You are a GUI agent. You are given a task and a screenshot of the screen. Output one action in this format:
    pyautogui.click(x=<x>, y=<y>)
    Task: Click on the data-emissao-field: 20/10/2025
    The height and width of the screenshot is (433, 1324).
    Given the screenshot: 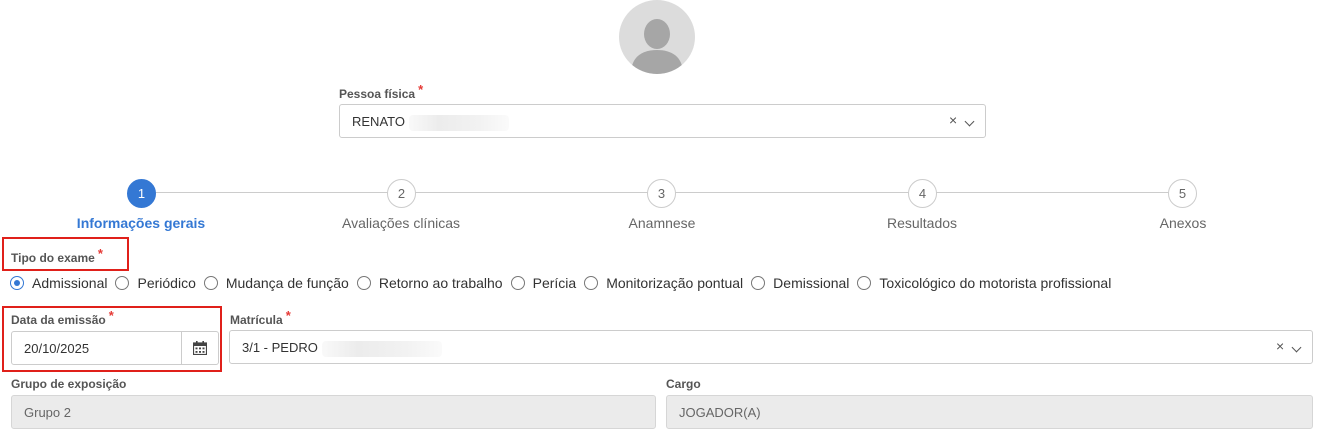 What is the action you would take?
    pyautogui.click(x=115, y=348)
    